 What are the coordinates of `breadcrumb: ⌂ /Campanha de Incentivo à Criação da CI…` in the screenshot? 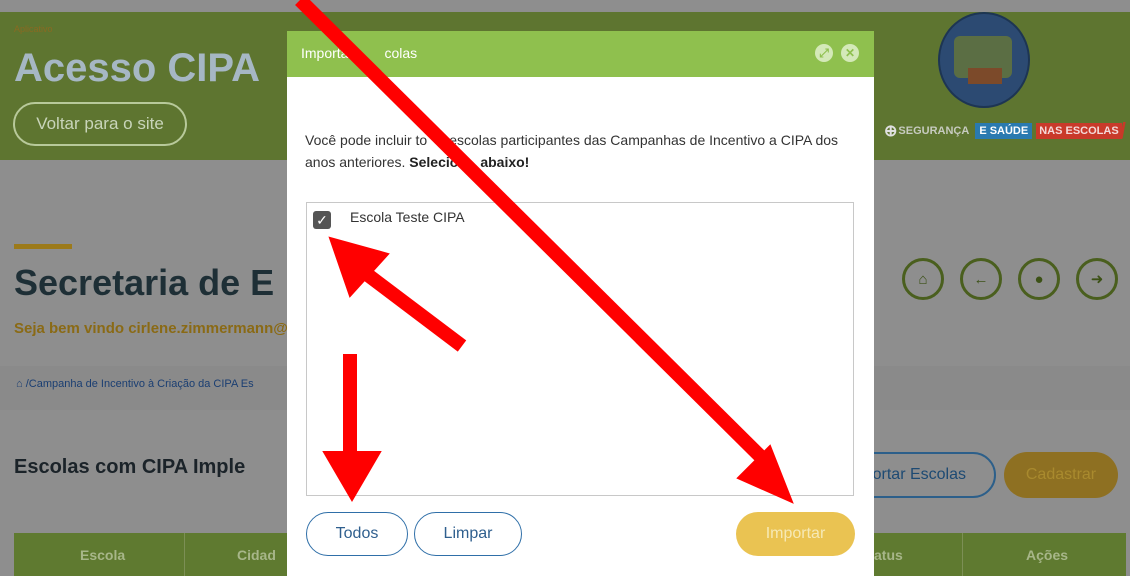 It's located at (135, 384).